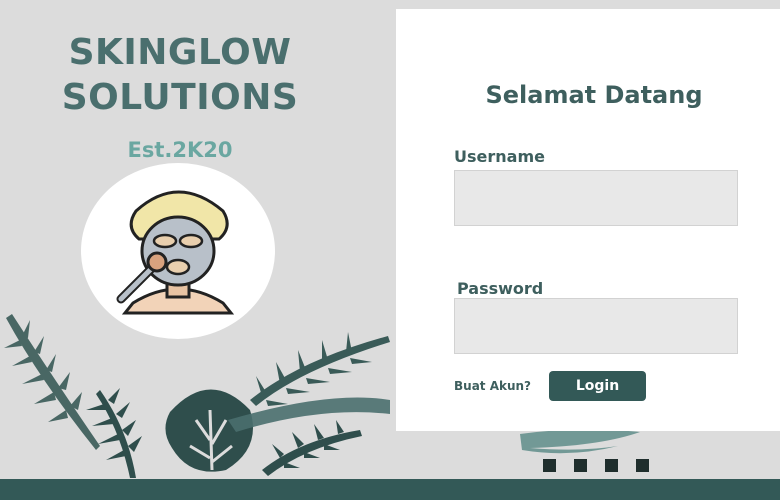  I want to click on welcome-heading: Selamat Datang, so click(594, 95).